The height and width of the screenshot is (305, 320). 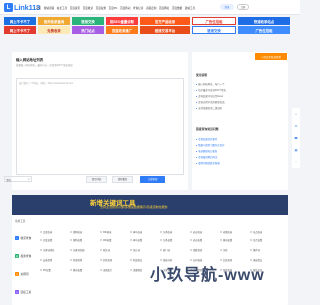 I want to click on tool-link: 热门词, so click(x=165, y=250).